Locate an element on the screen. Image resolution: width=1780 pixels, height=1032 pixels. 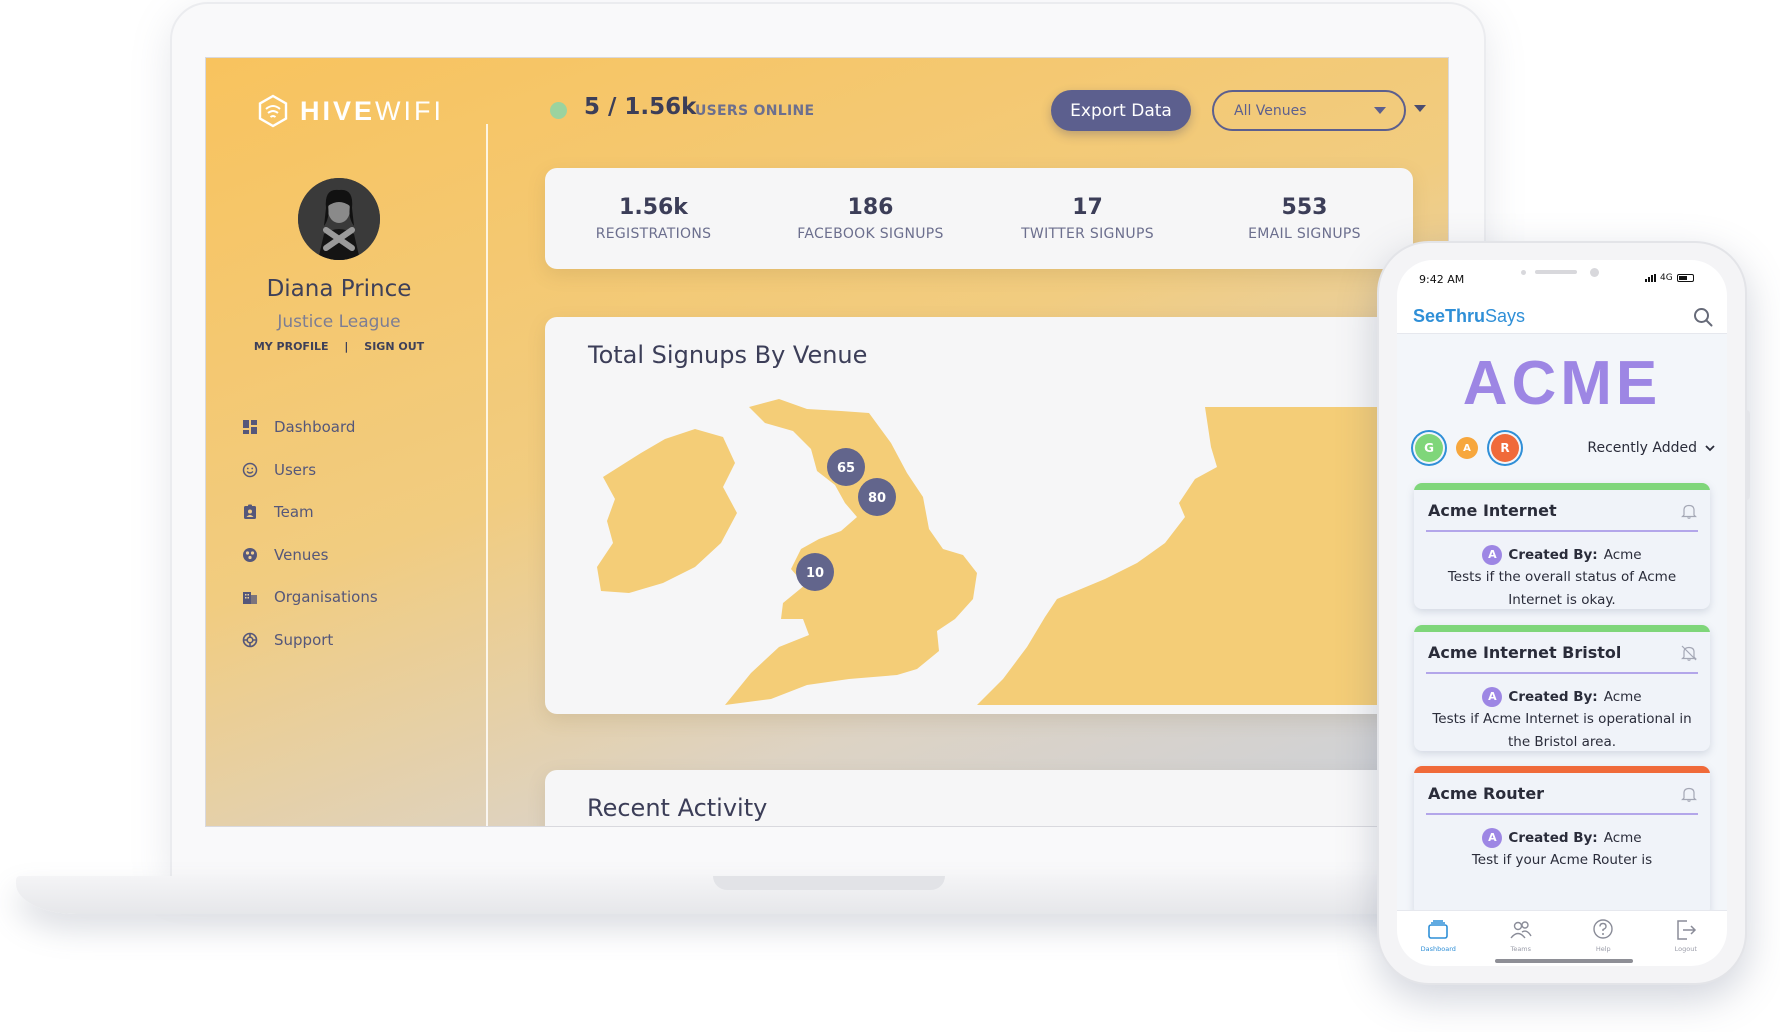
stat-value: 17 is located at coordinates (1087, 207).